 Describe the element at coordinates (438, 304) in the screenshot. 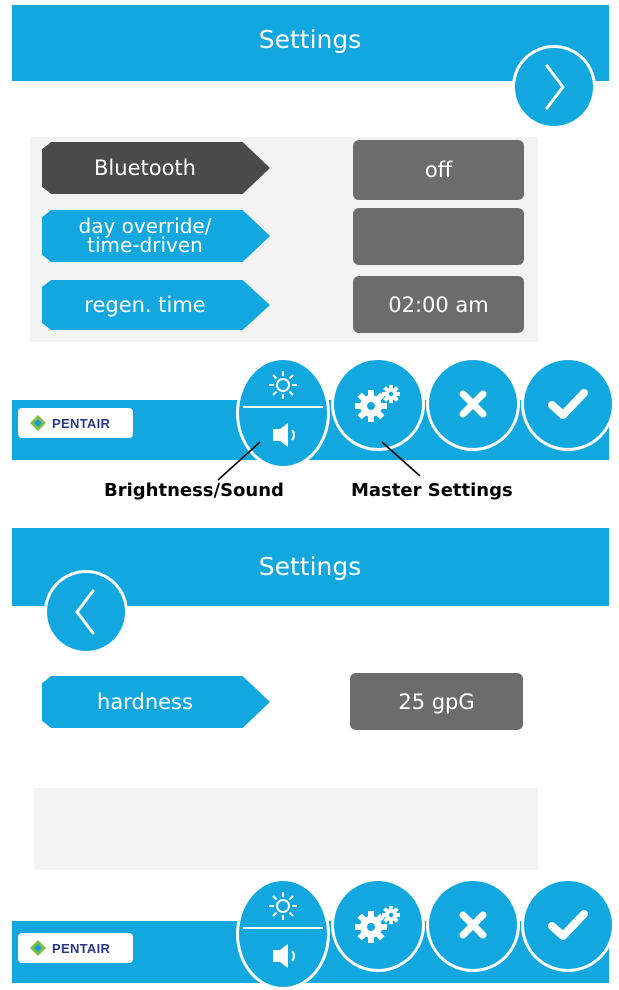

I see `regen-time-value-button: 02:00 am` at that location.